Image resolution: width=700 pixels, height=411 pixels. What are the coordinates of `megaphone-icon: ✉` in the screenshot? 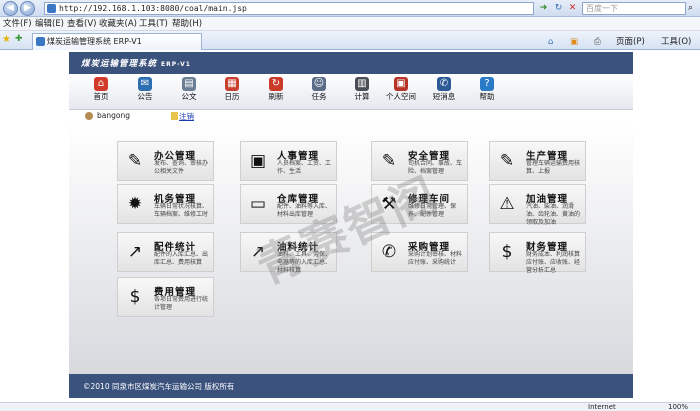 It's located at (145, 84).